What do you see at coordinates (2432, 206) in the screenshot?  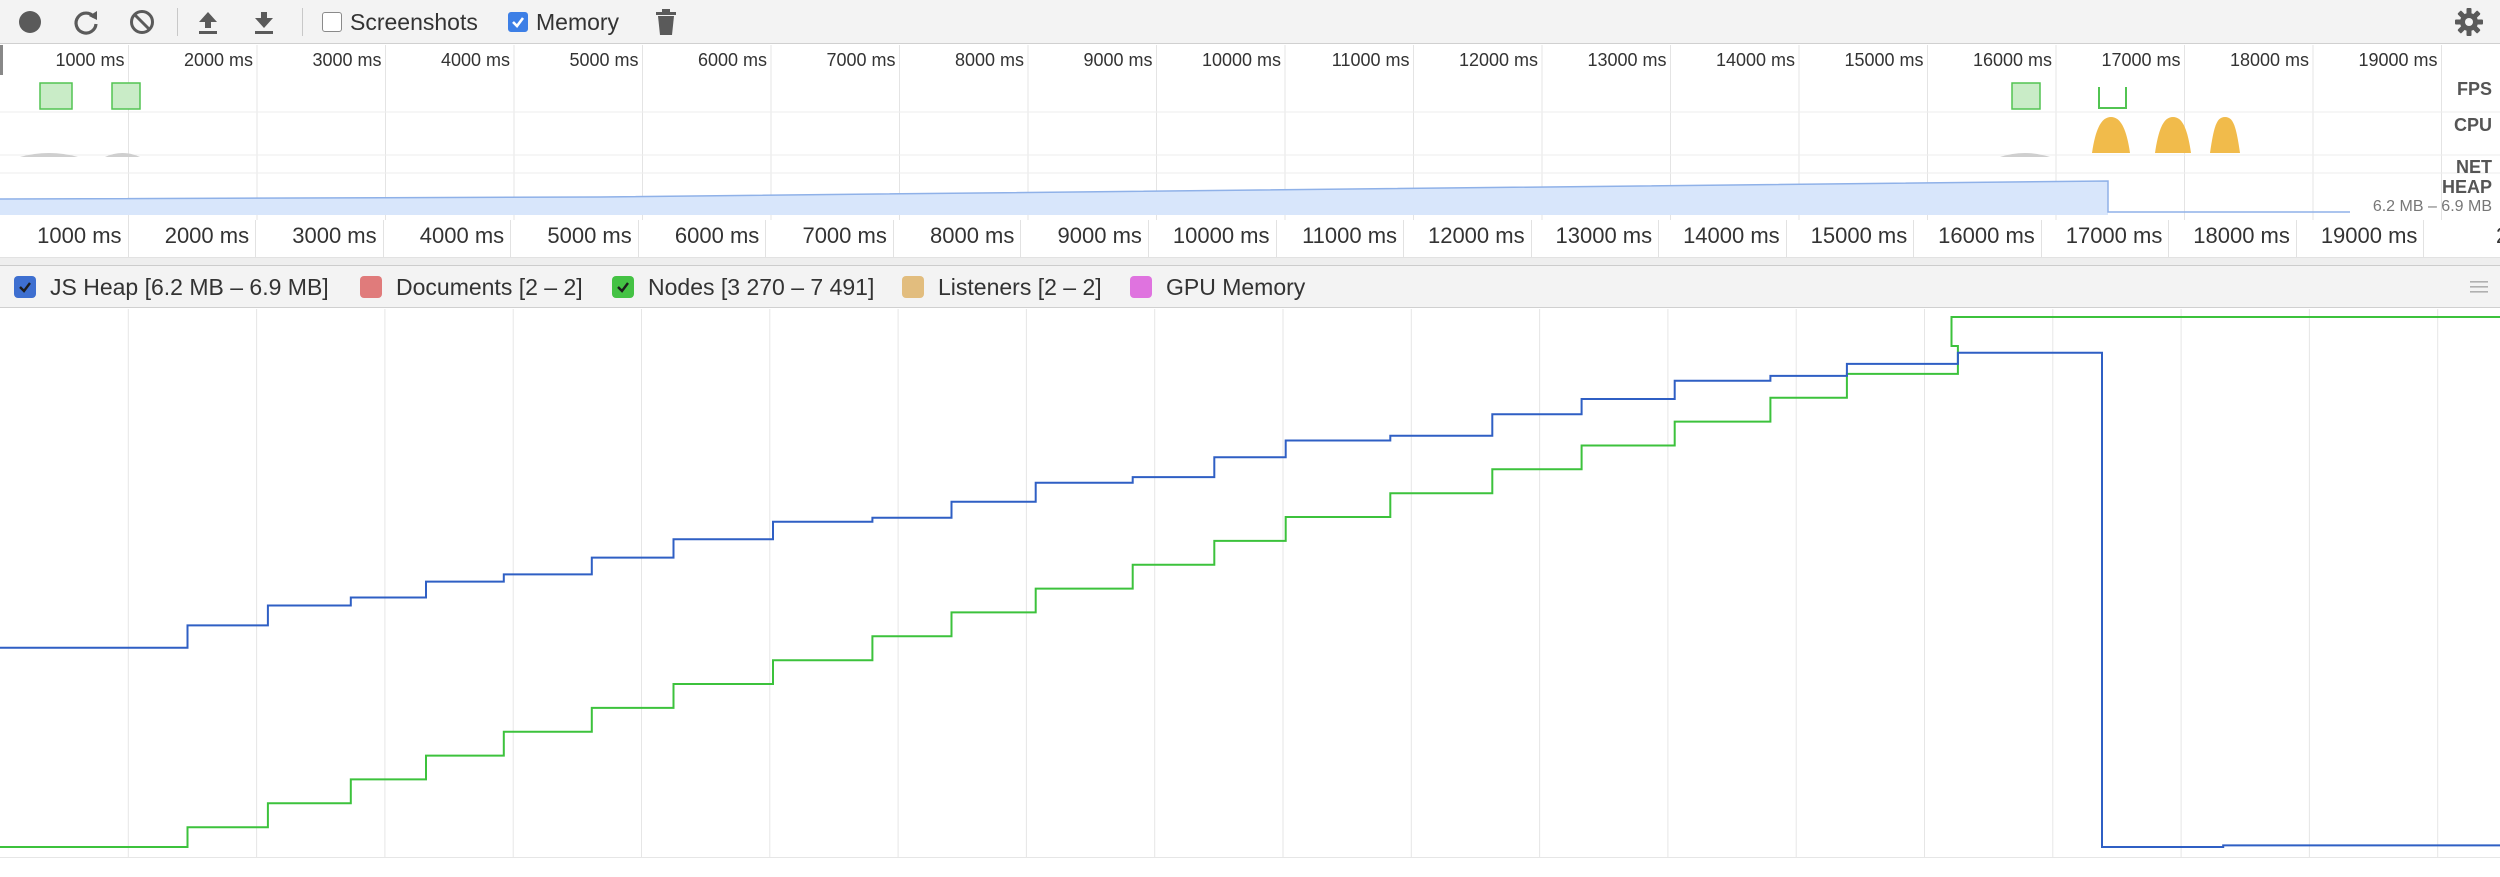 I see `heap-range-label: 6.2 MB – 6.9 MB` at bounding box center [2432, 206].